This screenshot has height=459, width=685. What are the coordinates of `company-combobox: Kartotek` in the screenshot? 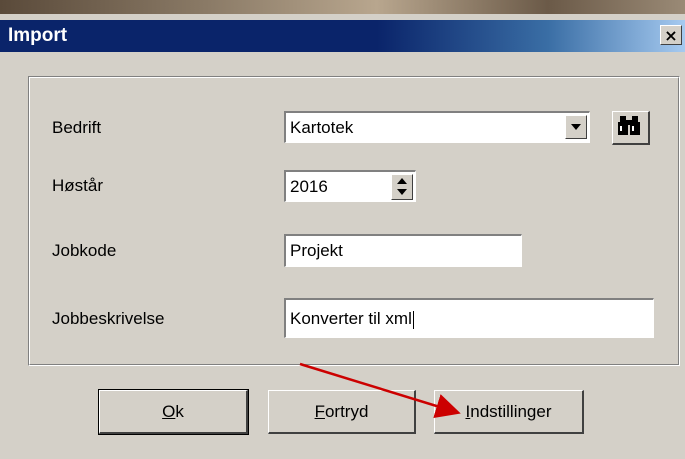 It's located at (437, 127).